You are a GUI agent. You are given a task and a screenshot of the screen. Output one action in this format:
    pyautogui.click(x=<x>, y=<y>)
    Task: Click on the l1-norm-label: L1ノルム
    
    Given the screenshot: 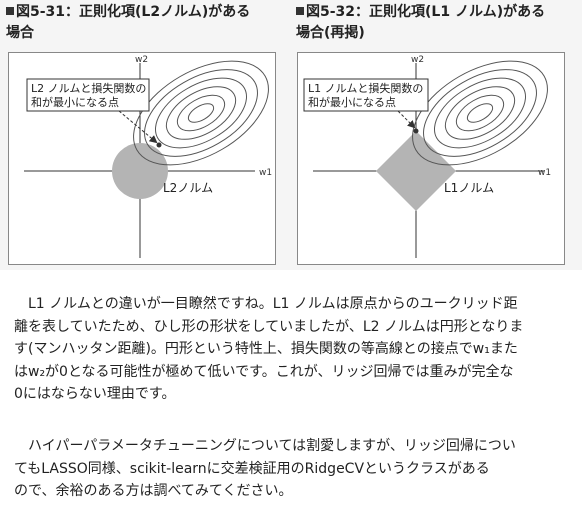 What is the action you would take?
    pyautogui.click(x=469, y=188)
    